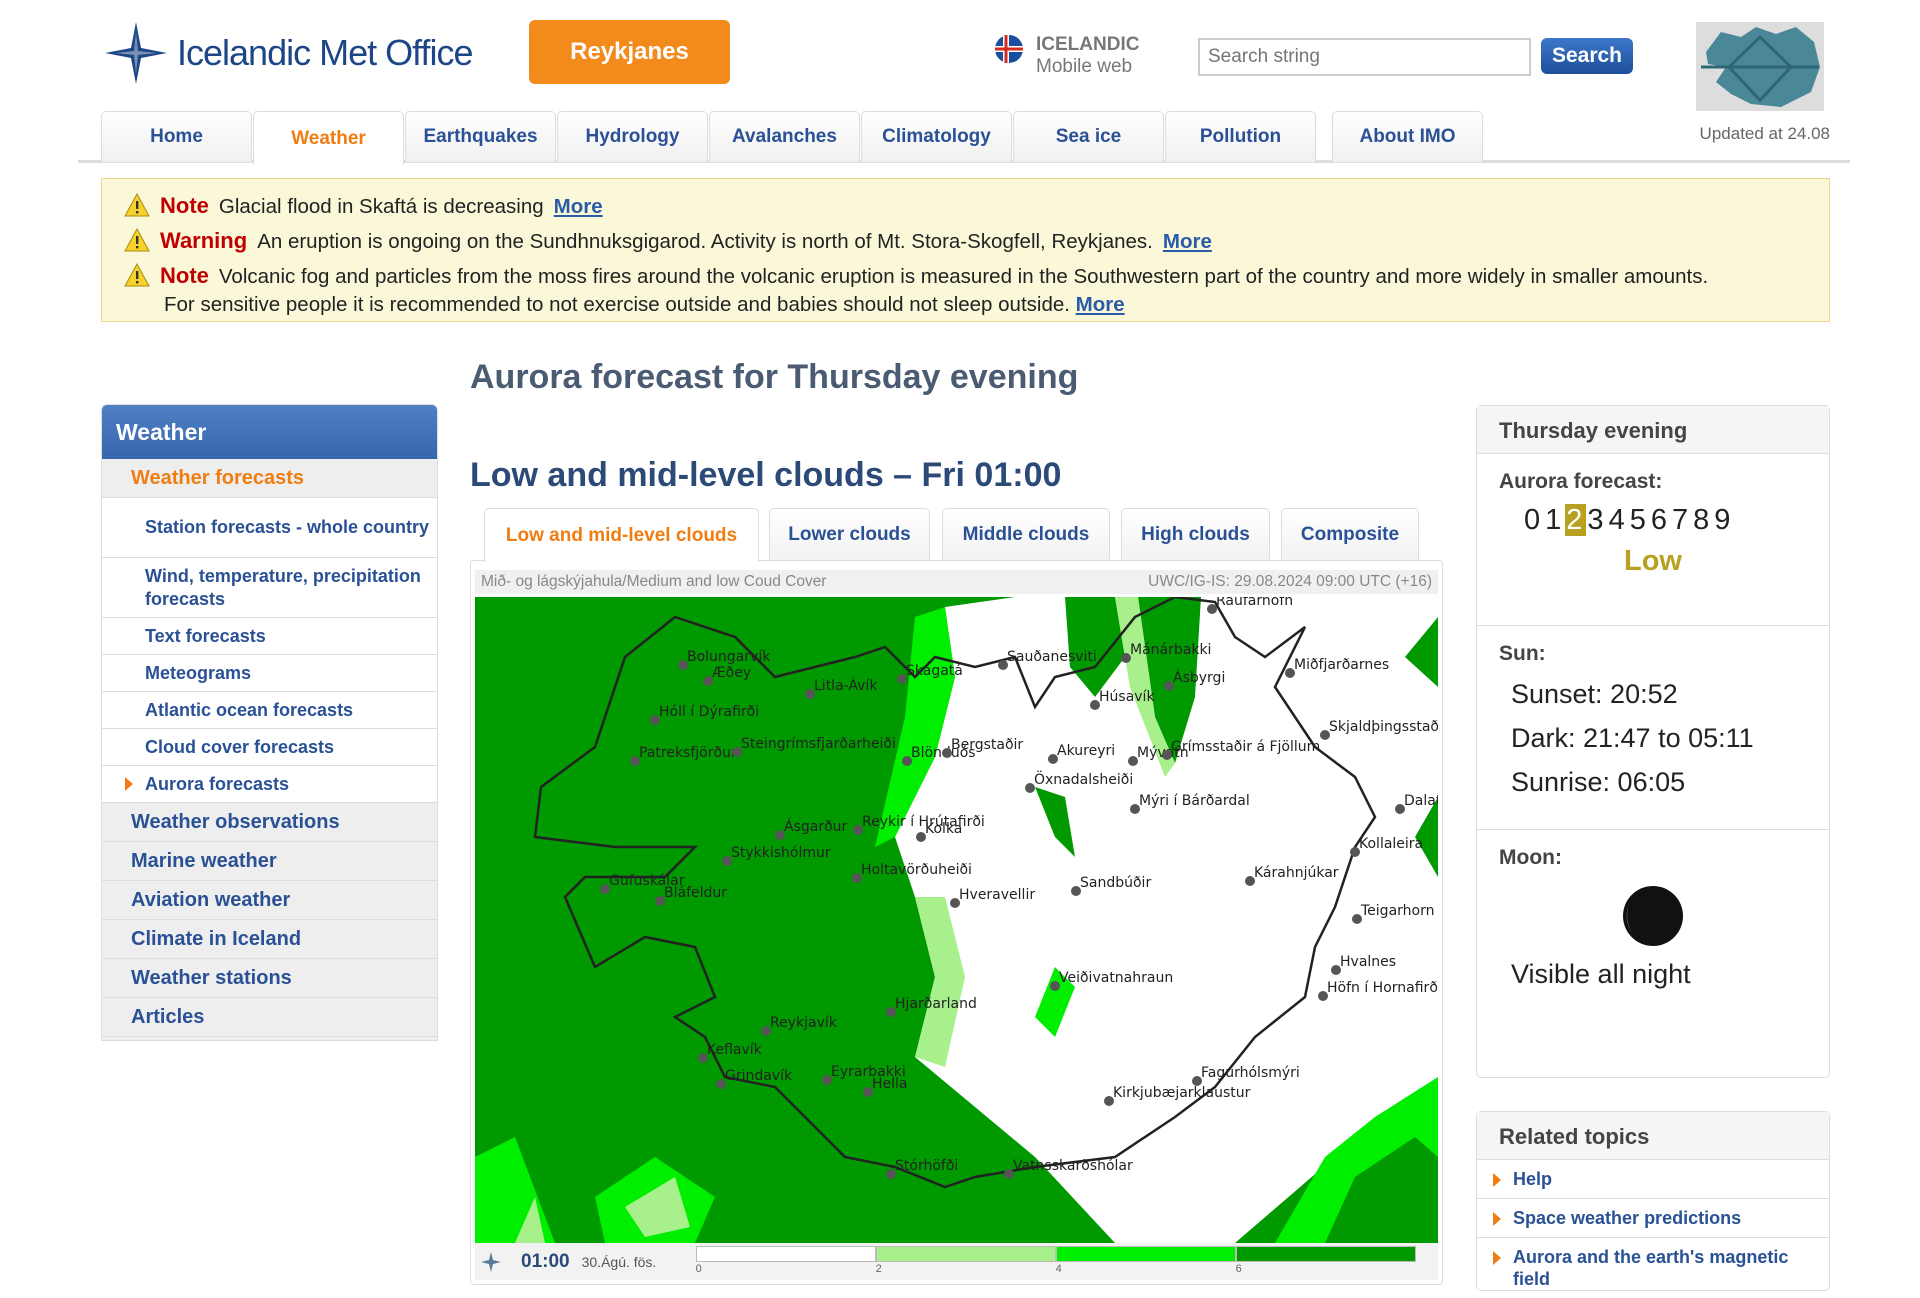 This screenshot has width=1920, height=1298. I want to click on station-label: Hella, so click(890, 1084).